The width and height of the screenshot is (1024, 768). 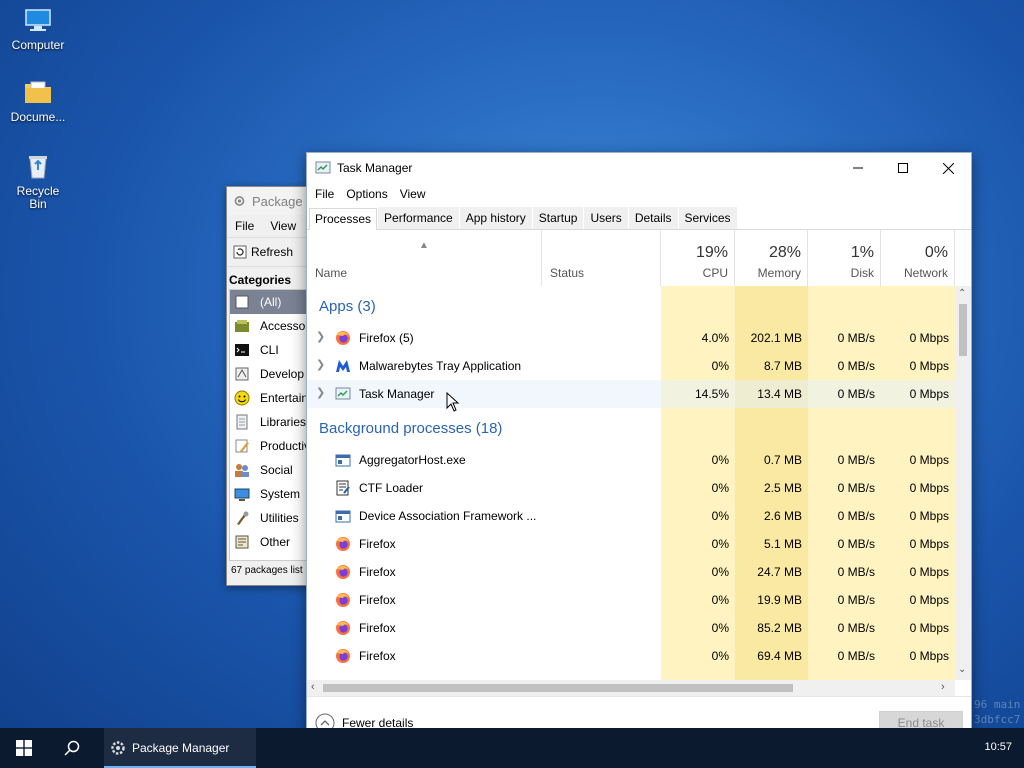 I want to click on process-group-header: Apps (3), so click(x=347, y=306).